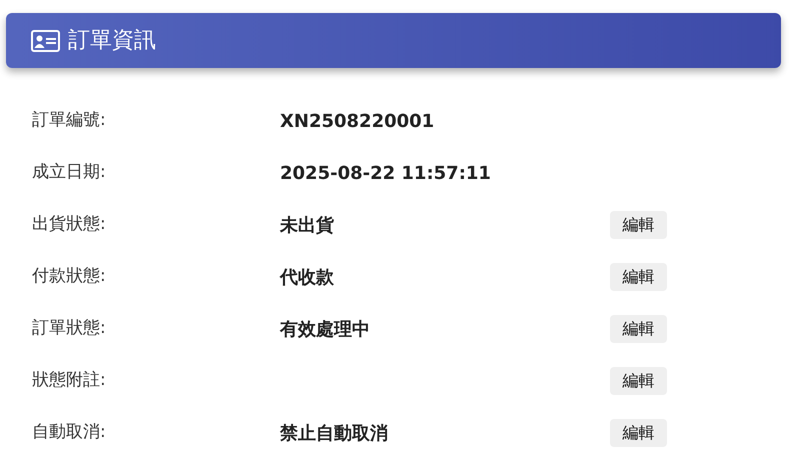 The image size is (795, 471). What do you see at coordinates (325, 330) in the screenshot?
I see `field-value: 有效處理中` at bounding box center [325, 330].